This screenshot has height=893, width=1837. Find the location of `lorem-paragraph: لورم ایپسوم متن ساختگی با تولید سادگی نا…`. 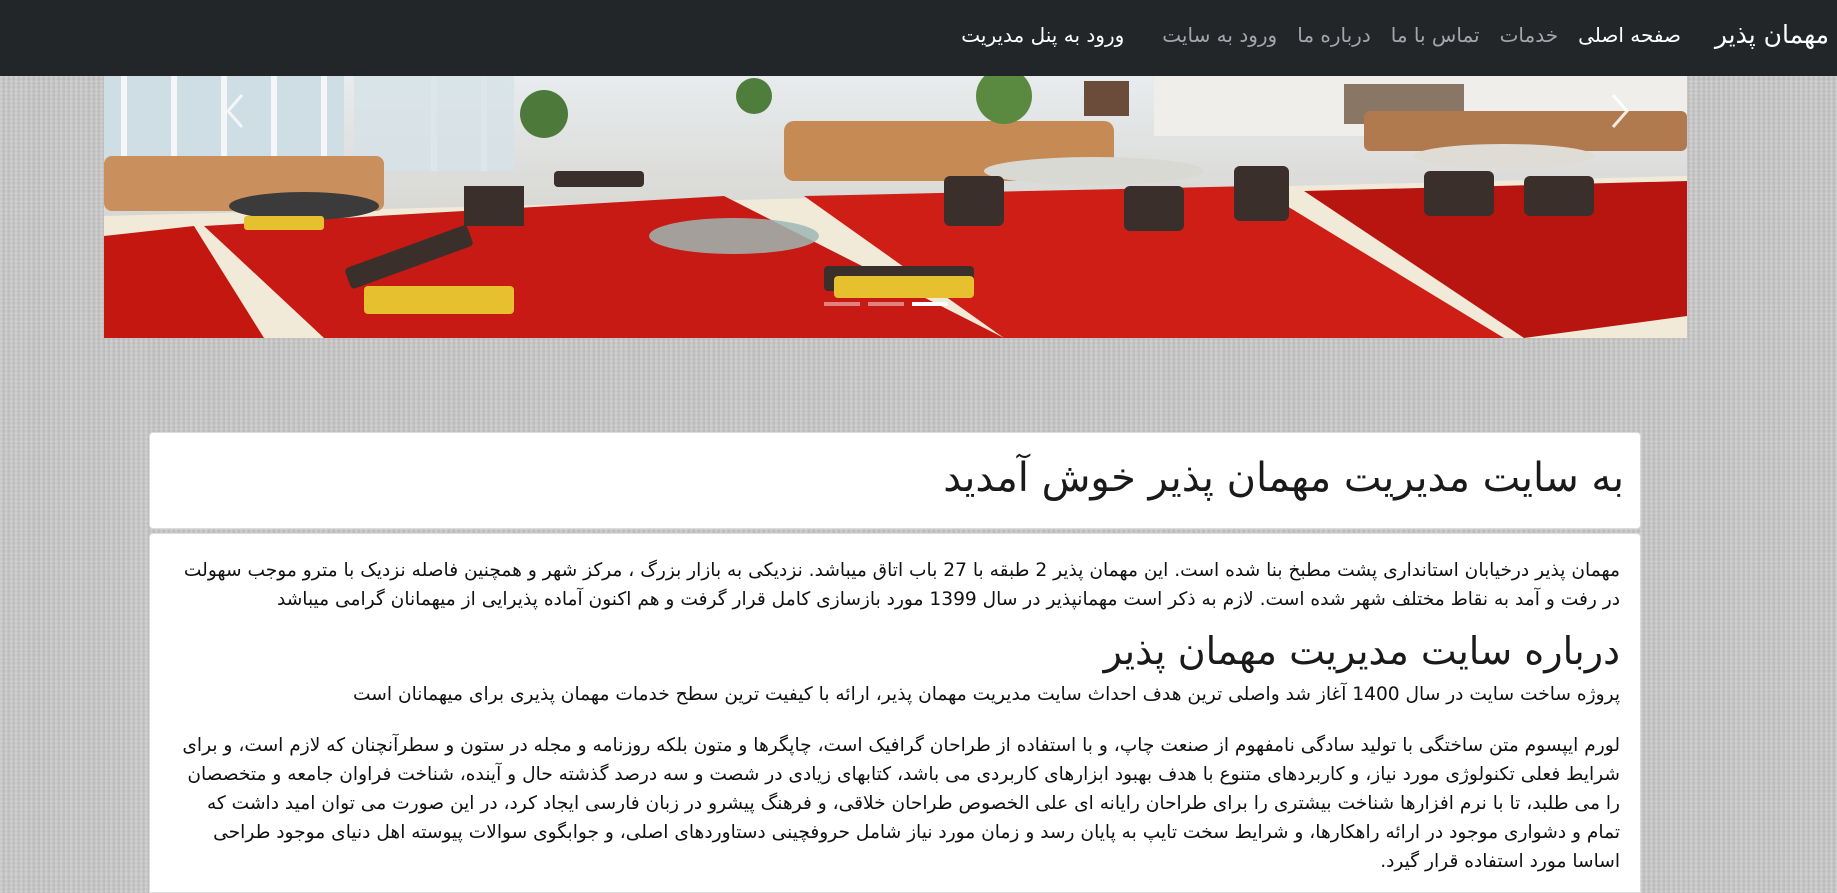

lorem-paragraph: لورم ایپسوم متن ساختگی با تولید سادگی نا… is located at coordinates (901, 803).